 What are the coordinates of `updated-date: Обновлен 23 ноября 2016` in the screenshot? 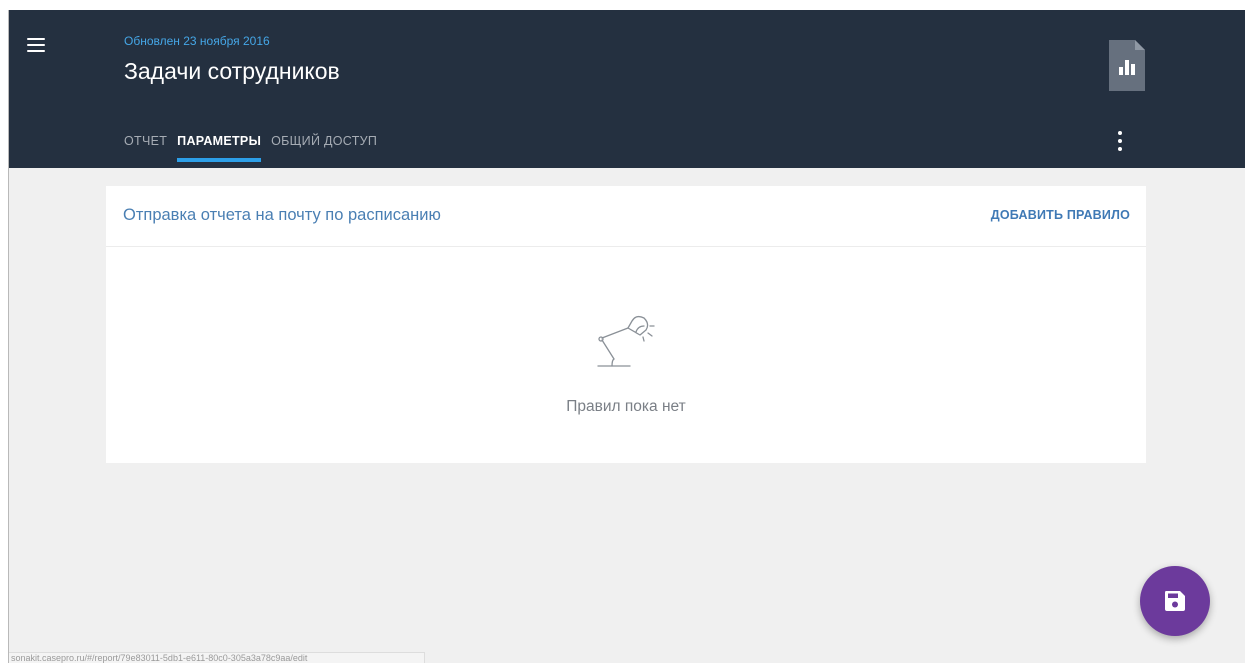 It's located at (197, 41).